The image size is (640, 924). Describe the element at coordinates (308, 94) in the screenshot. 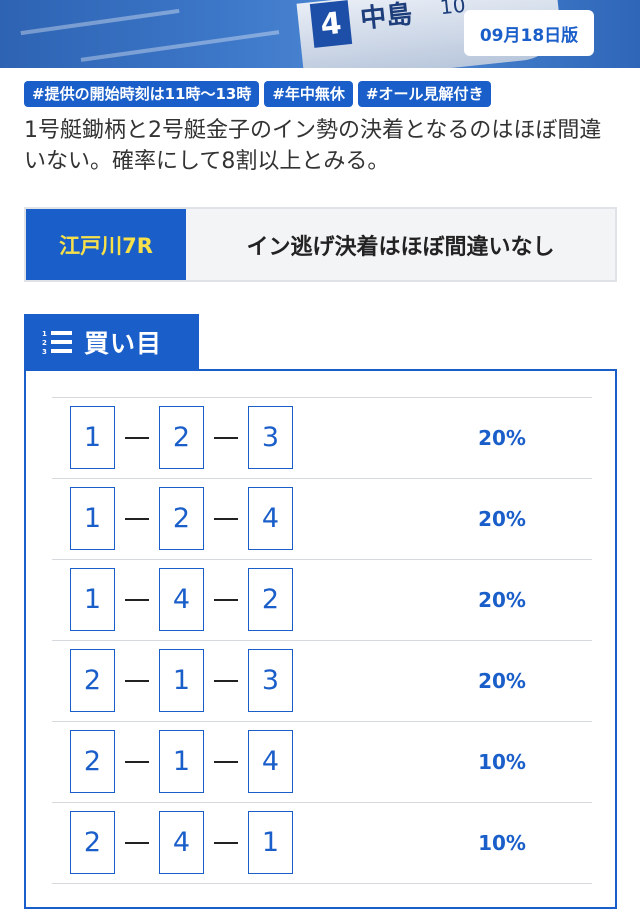

I see `tag-year-round: #年中無休` at that location.